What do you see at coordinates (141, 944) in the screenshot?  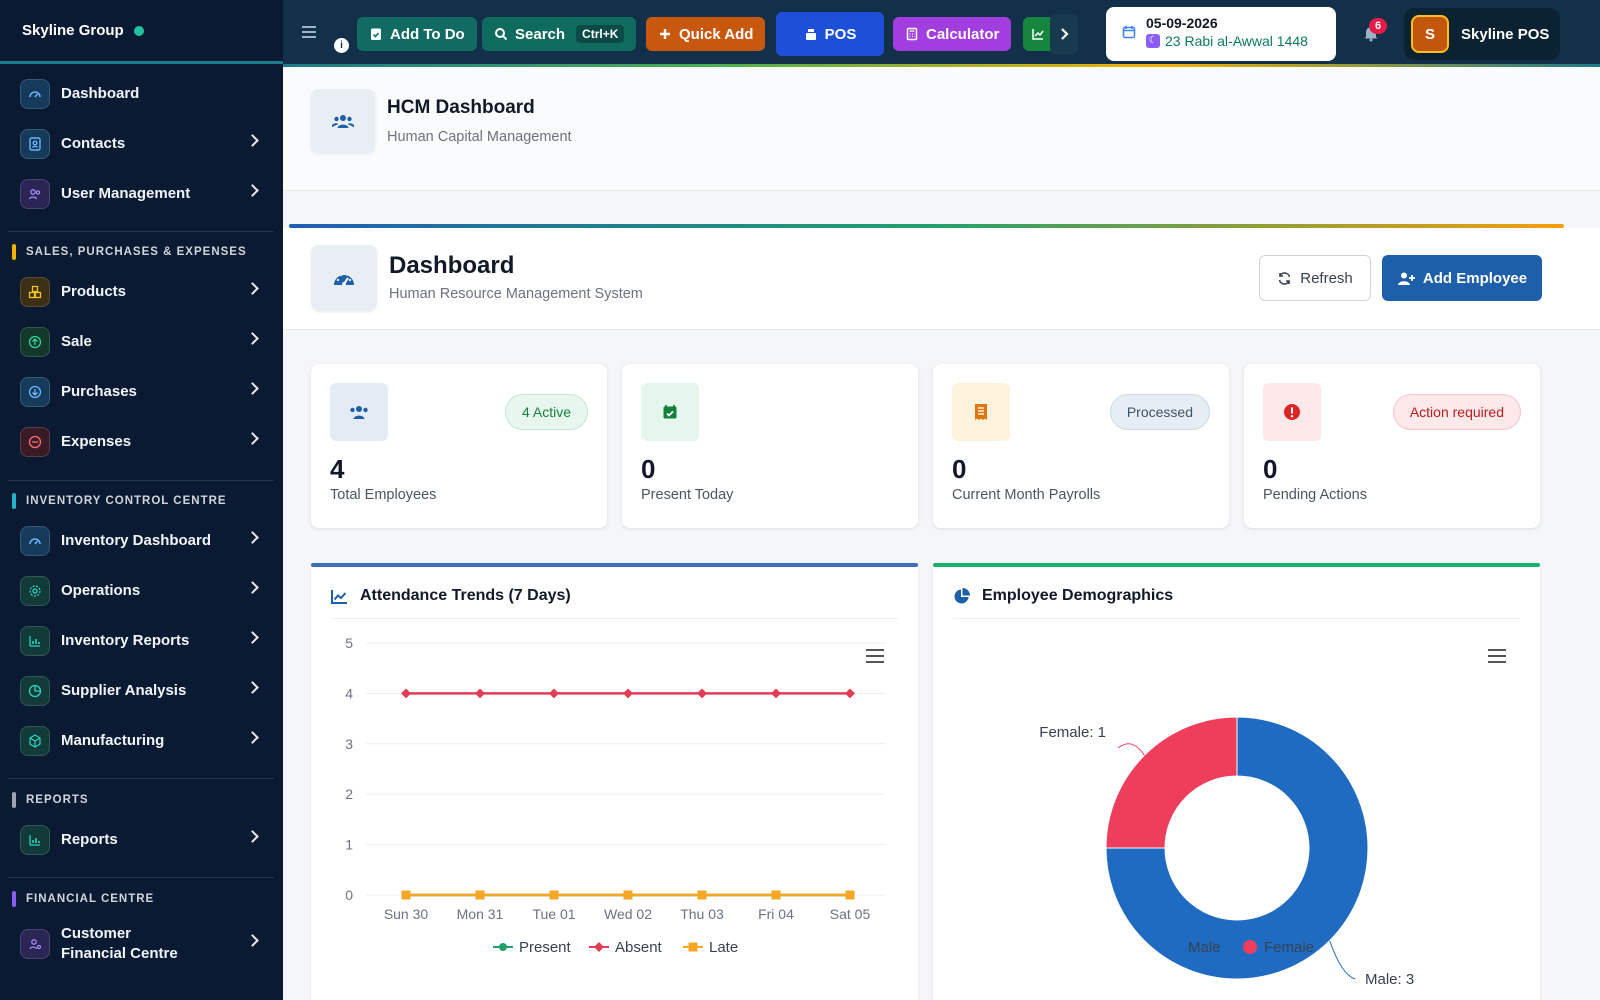 I see `sidebar-item-customer-financial-centre: Customer Financial Centre` at bounding box center [141, 944].